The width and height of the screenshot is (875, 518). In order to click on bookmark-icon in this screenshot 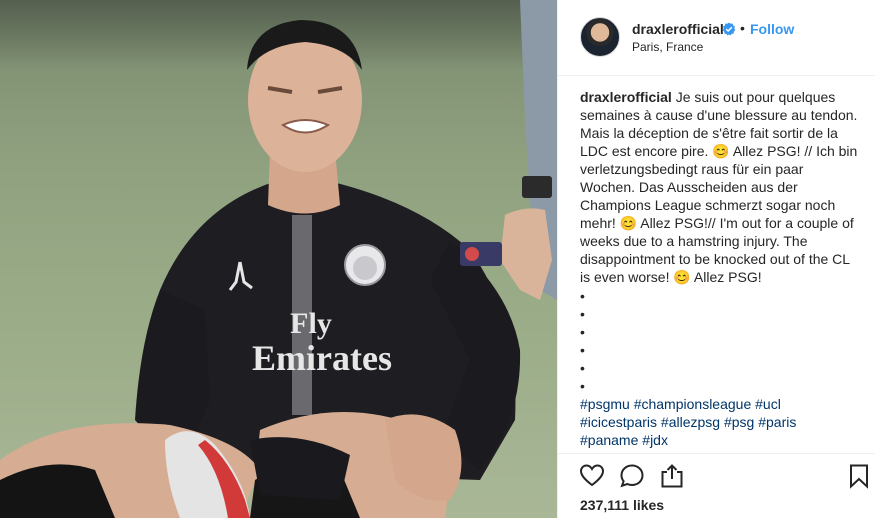, I will do `click(859, 476)`.